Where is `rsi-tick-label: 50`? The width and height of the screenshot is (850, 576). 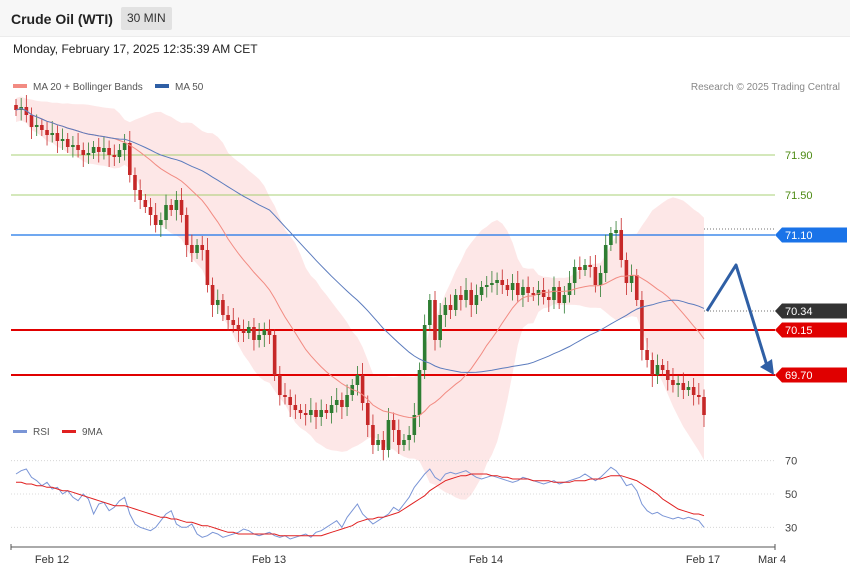
rsi-tick-label: 50 is located at coordinates (791, 495).